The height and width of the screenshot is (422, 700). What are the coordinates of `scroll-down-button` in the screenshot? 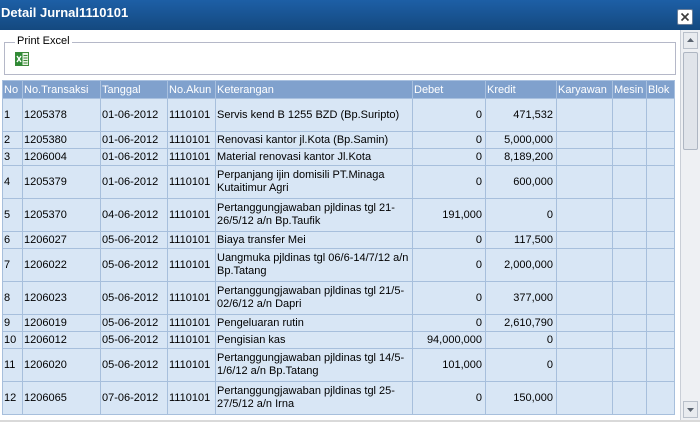 It's located at (690, 409).